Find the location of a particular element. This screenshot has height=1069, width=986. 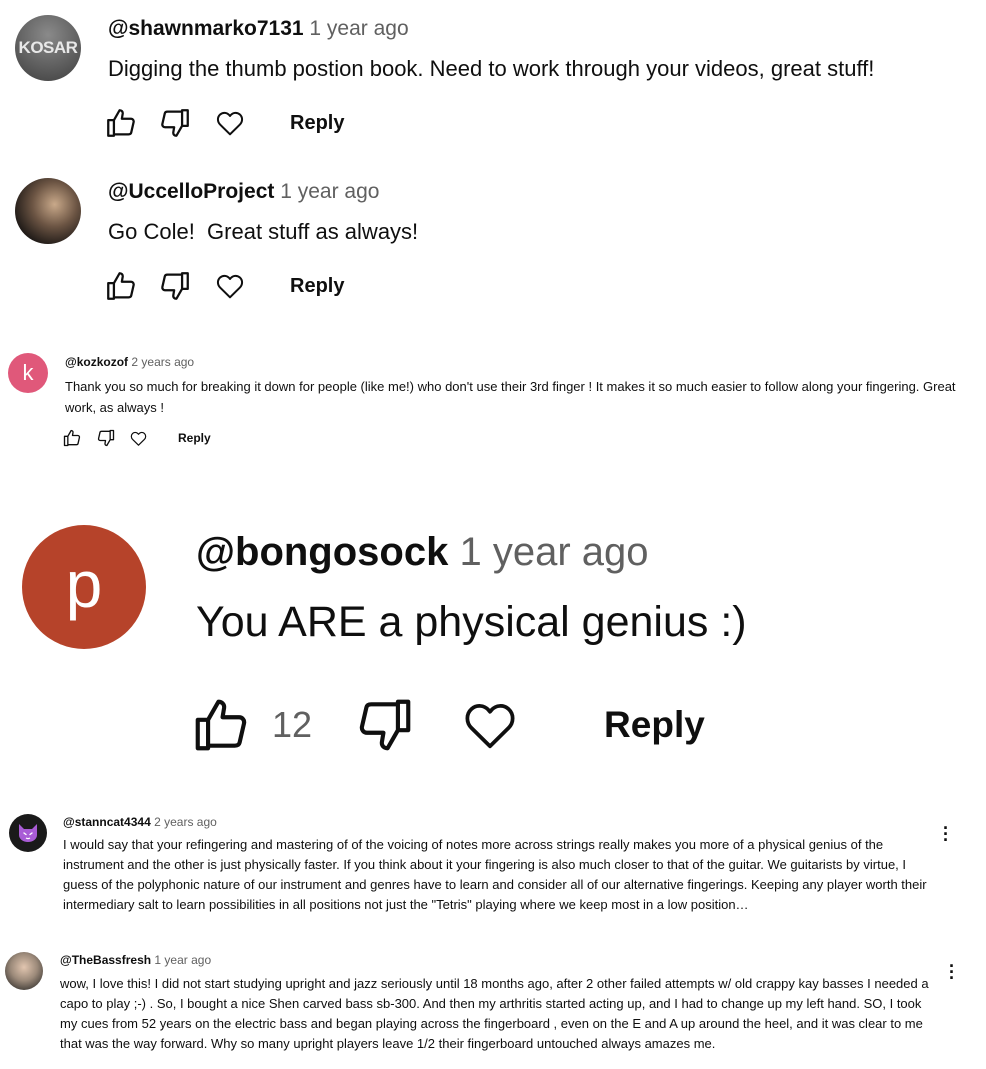

like-count: 12 is located at coordinates (292, 724).